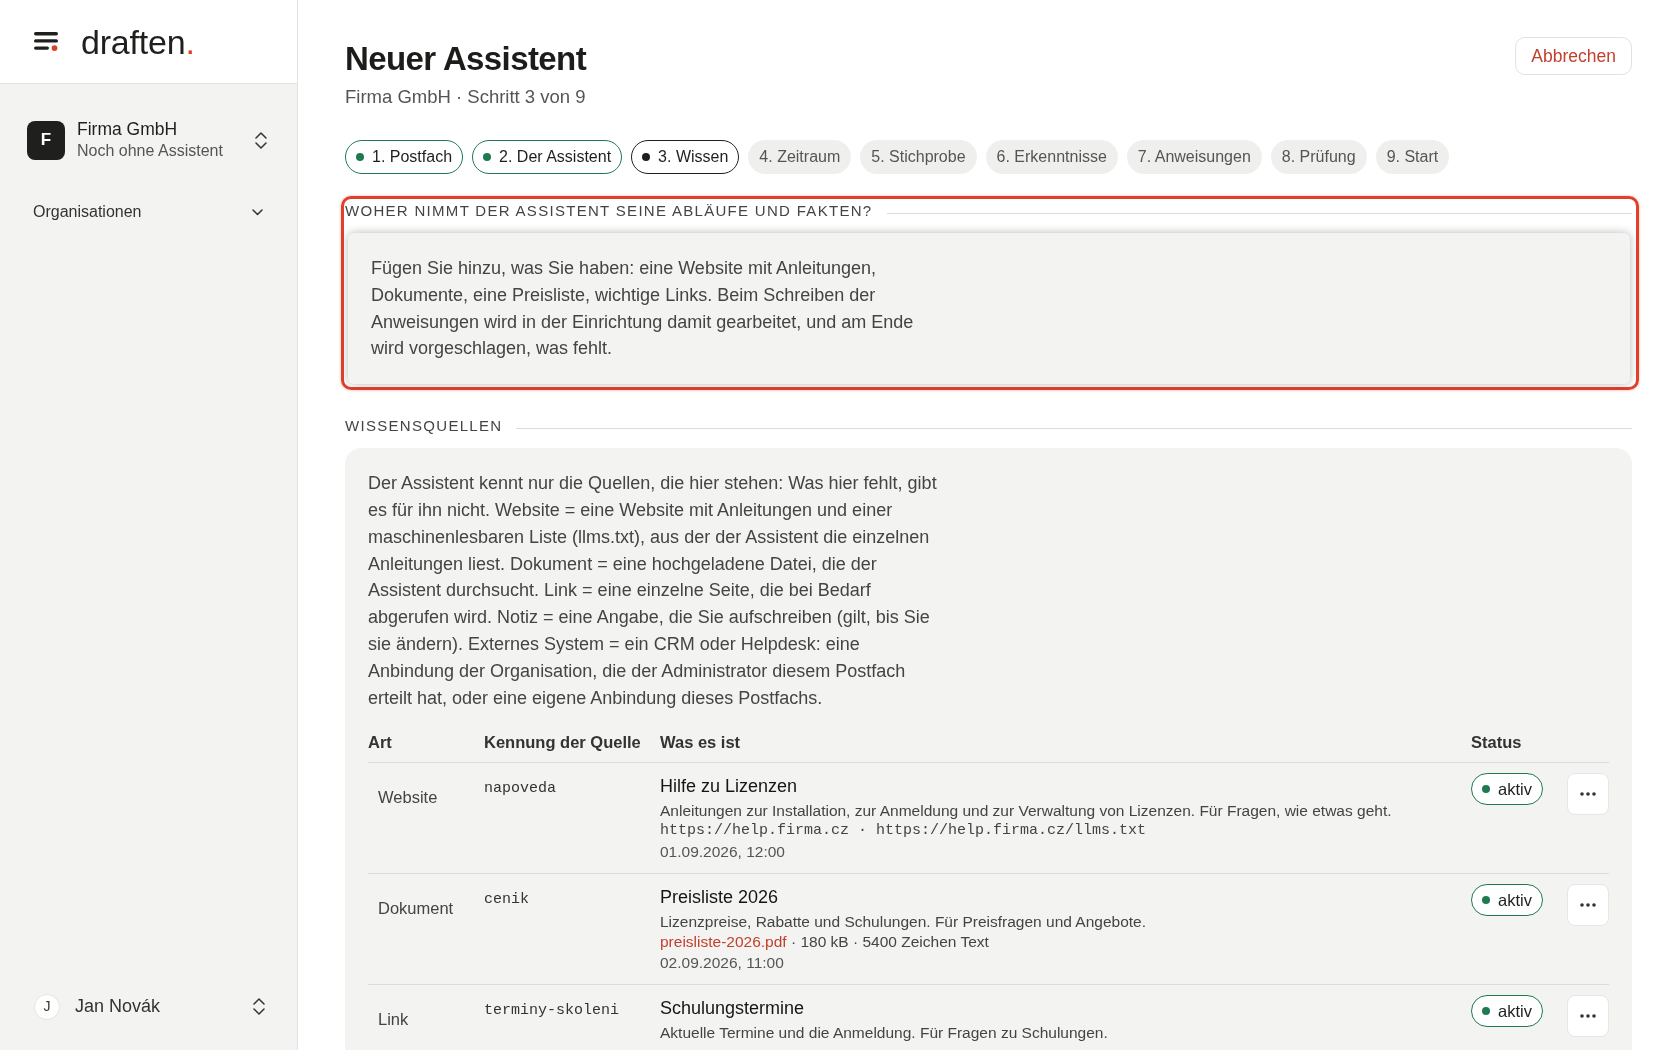 The image size is (1680, 1050). I want to click on column-header: Kennung der Quelle, so click(572, 743).